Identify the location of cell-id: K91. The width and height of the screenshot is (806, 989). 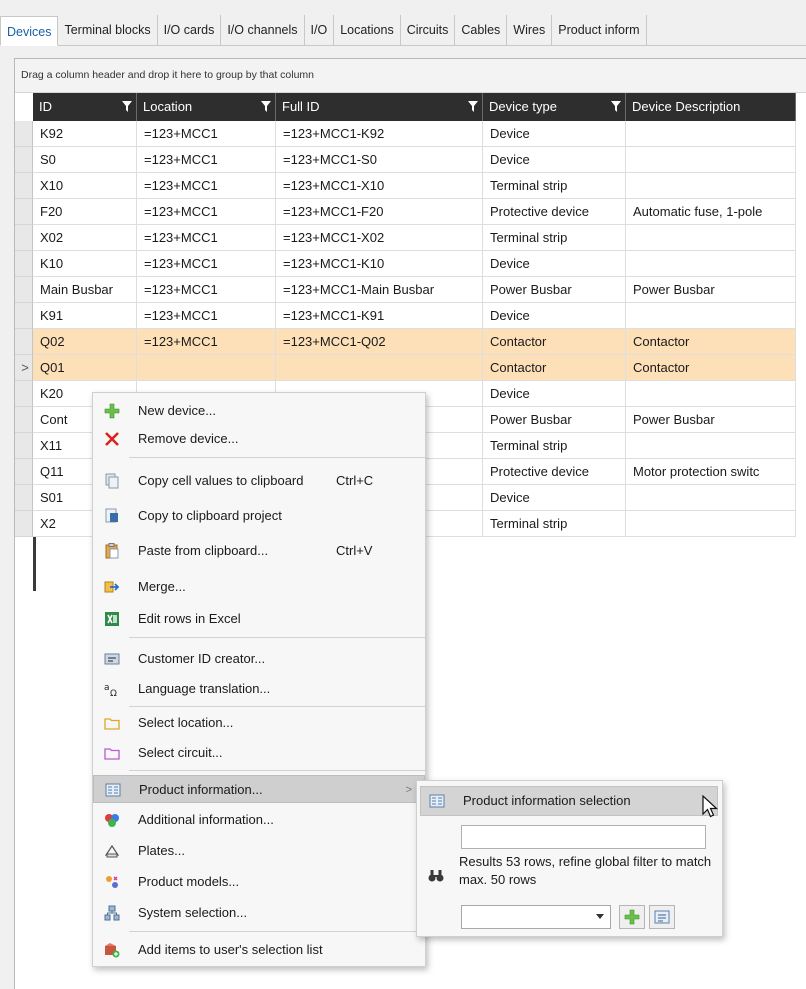
(85, 316).